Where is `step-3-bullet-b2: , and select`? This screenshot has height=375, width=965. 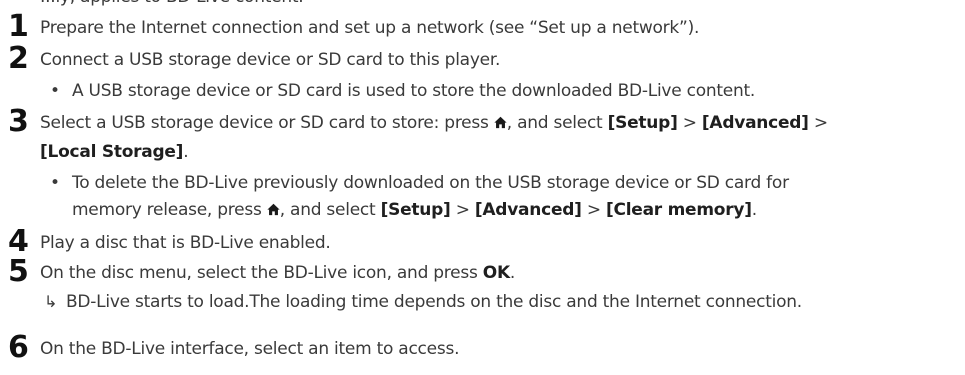
step-3-bullet-b2: , and select is located at coordinates (330, 210).